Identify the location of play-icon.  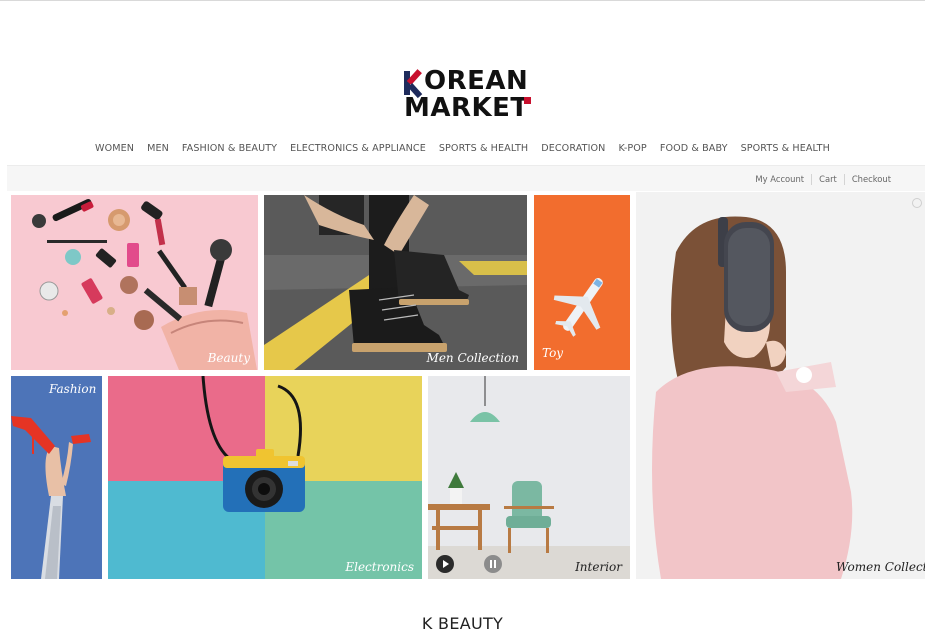
(446, 564).